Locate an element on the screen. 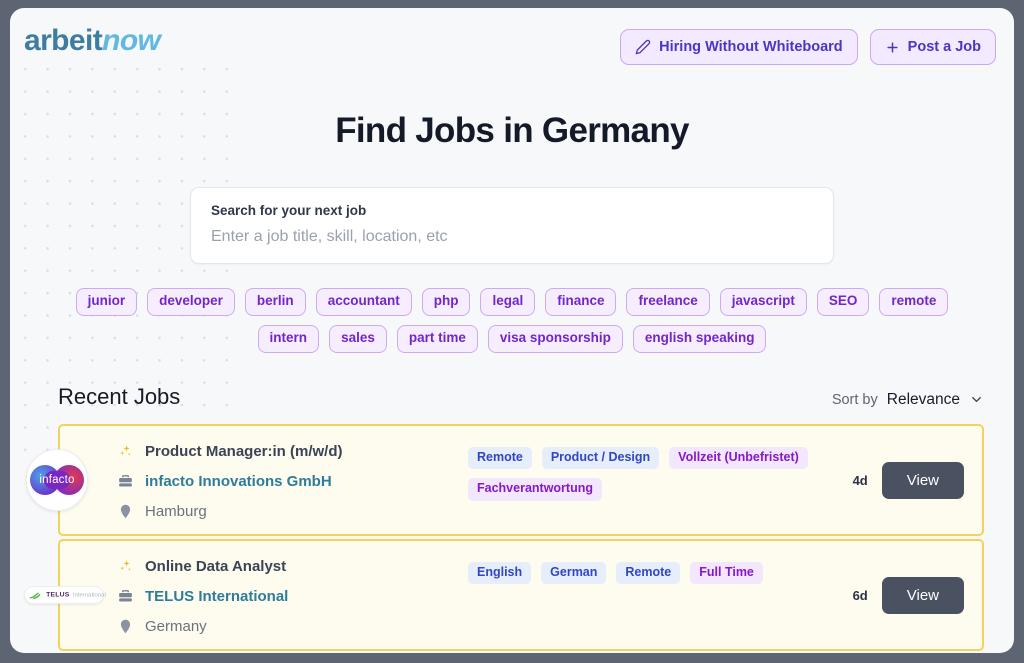  avatar: TELUS International is located at coordinates (65, 594).